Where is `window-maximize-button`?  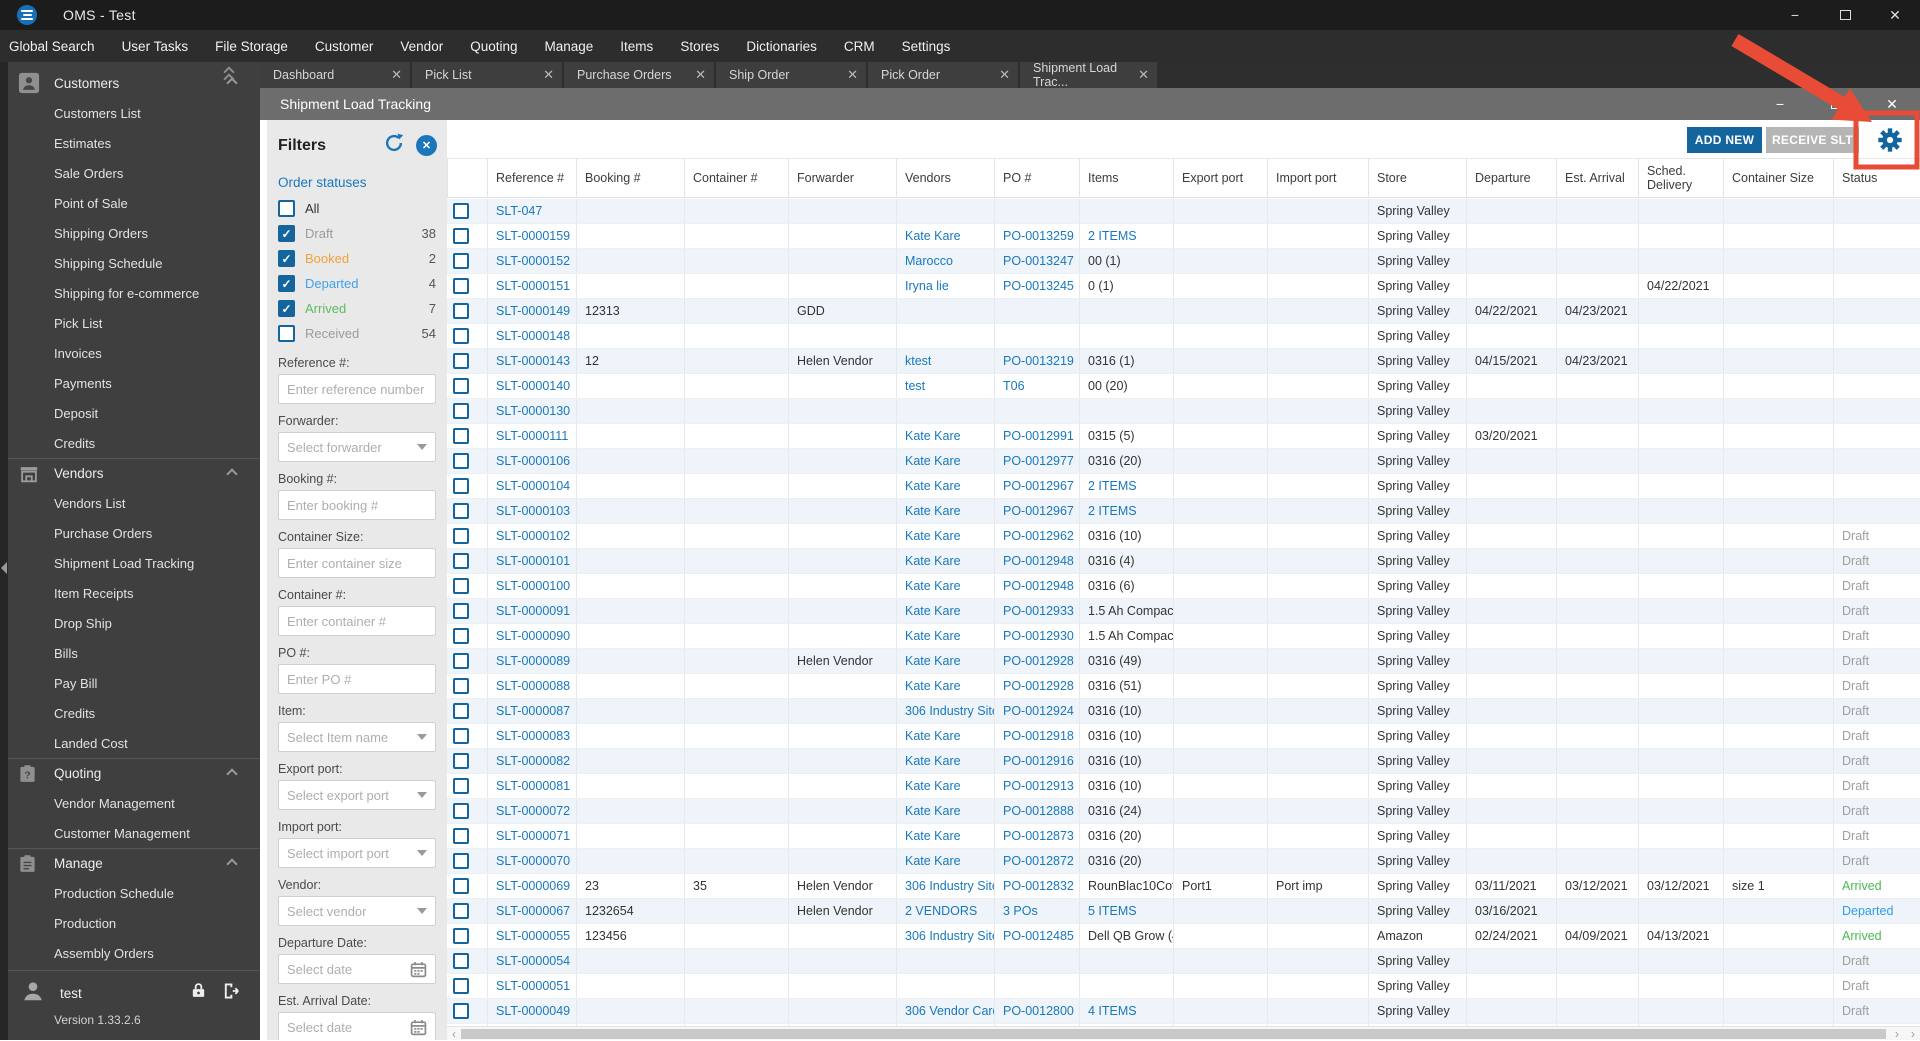 window-maximize-button is located at coordinates (1845, 15).